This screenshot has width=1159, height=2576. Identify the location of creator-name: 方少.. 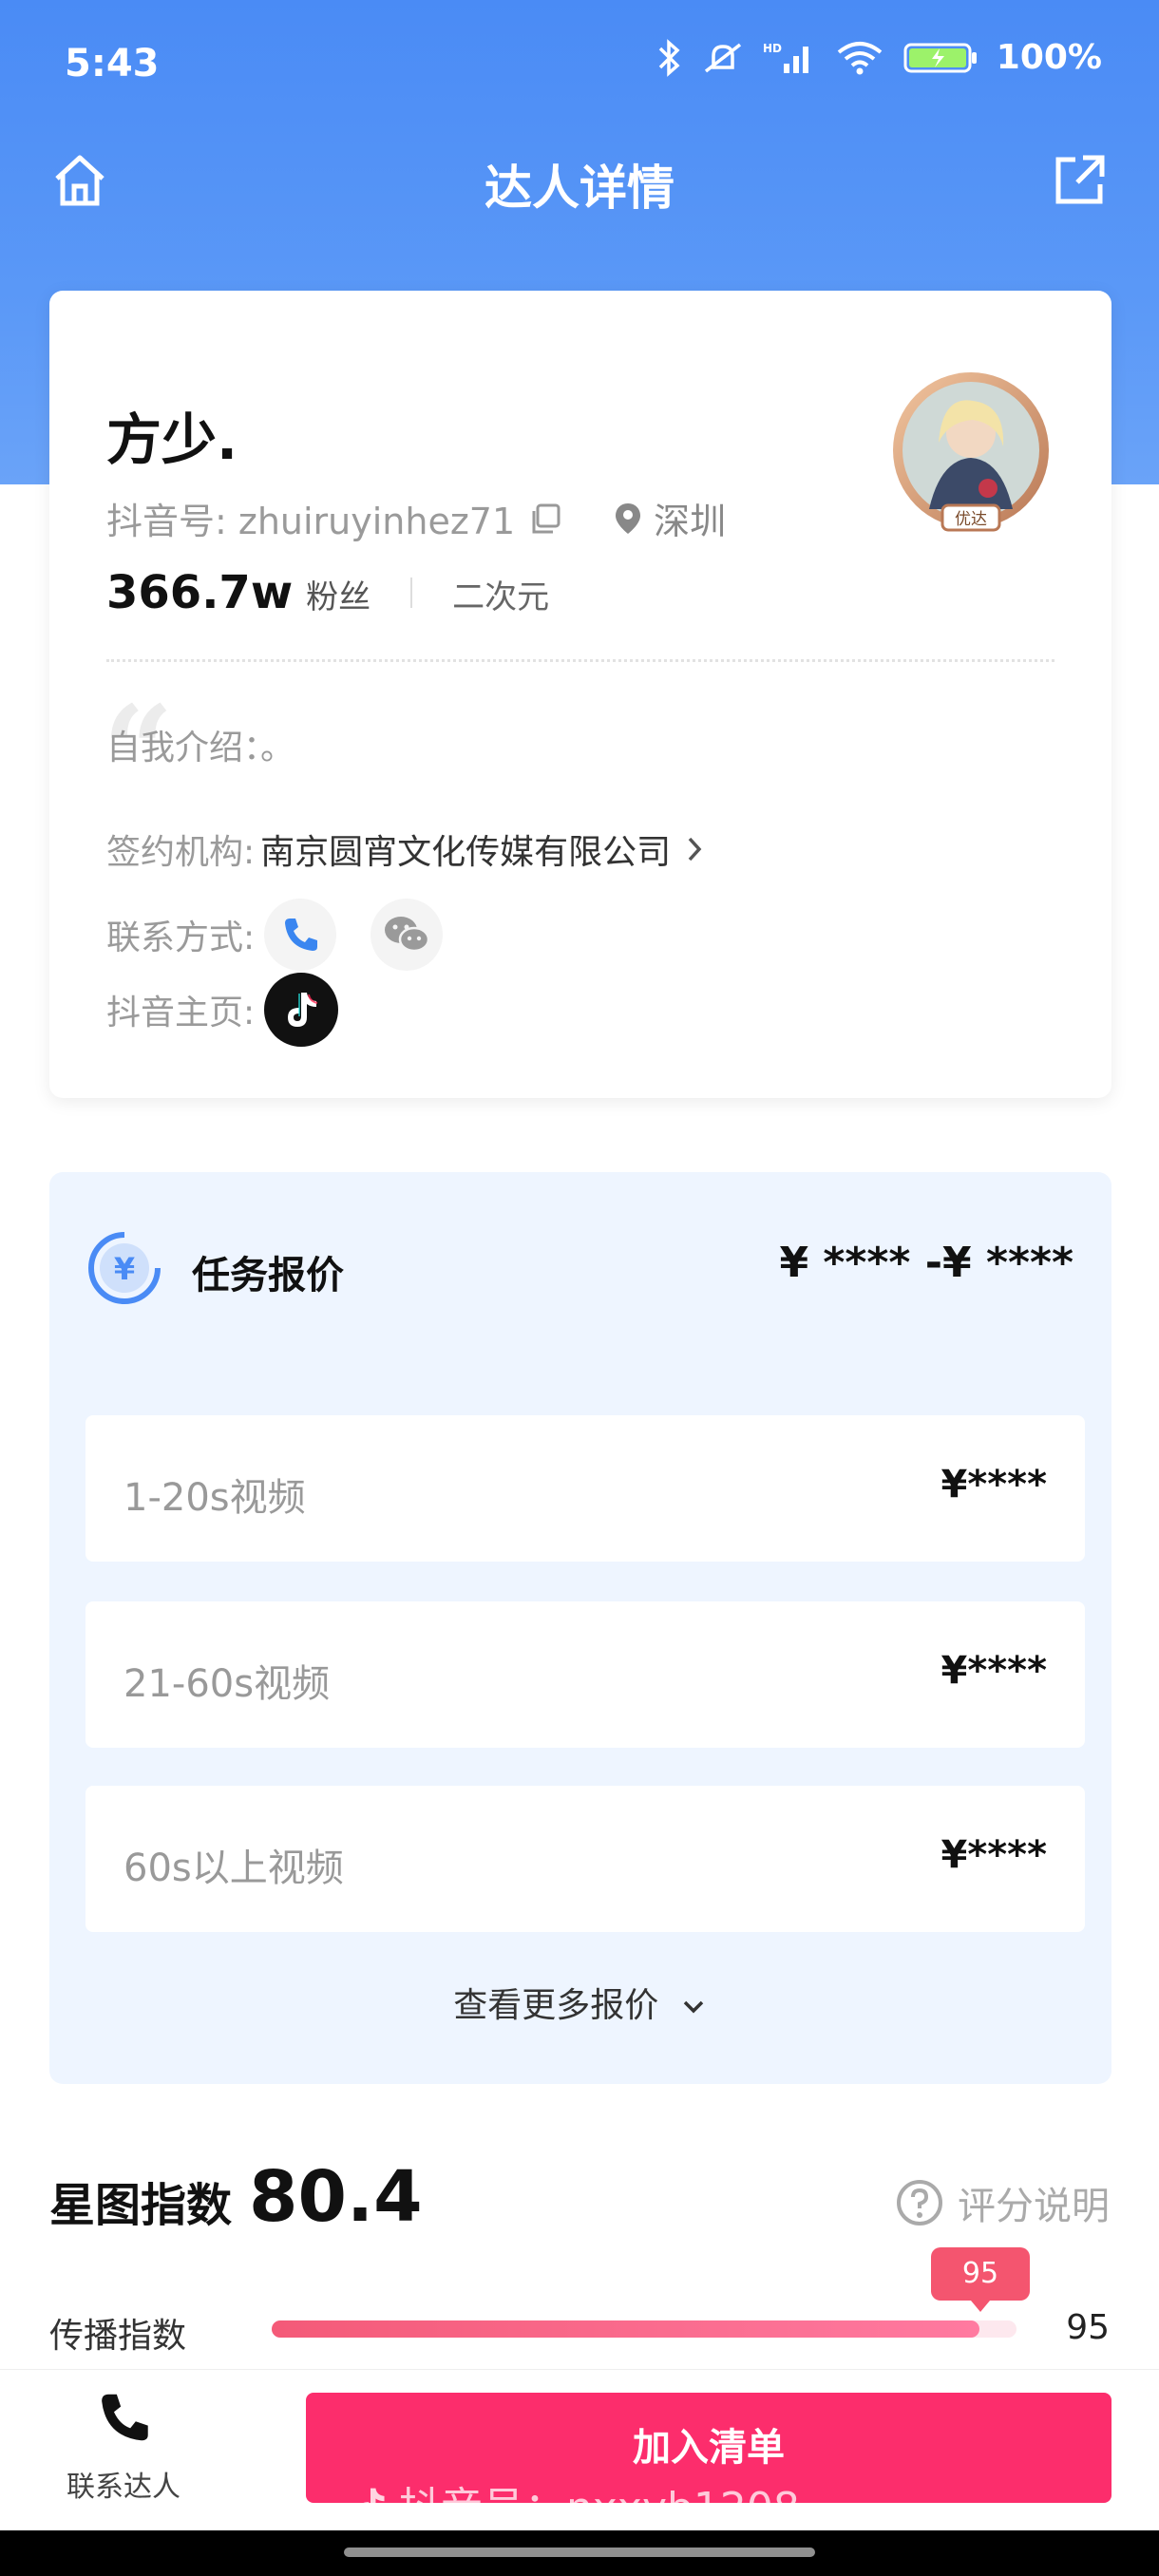
(172, 439).